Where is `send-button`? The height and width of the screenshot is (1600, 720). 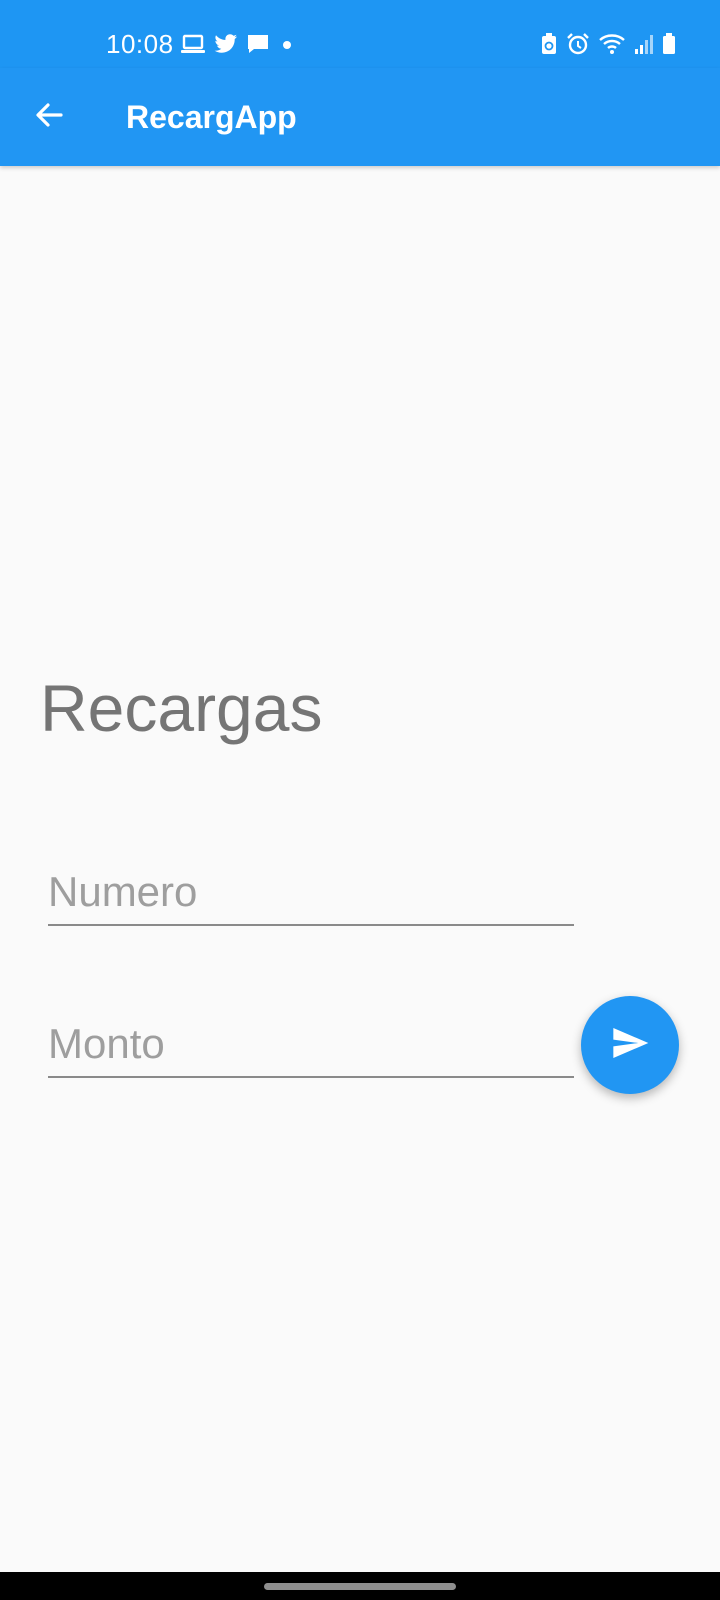
send-button is located at coordinates (630, 1045).